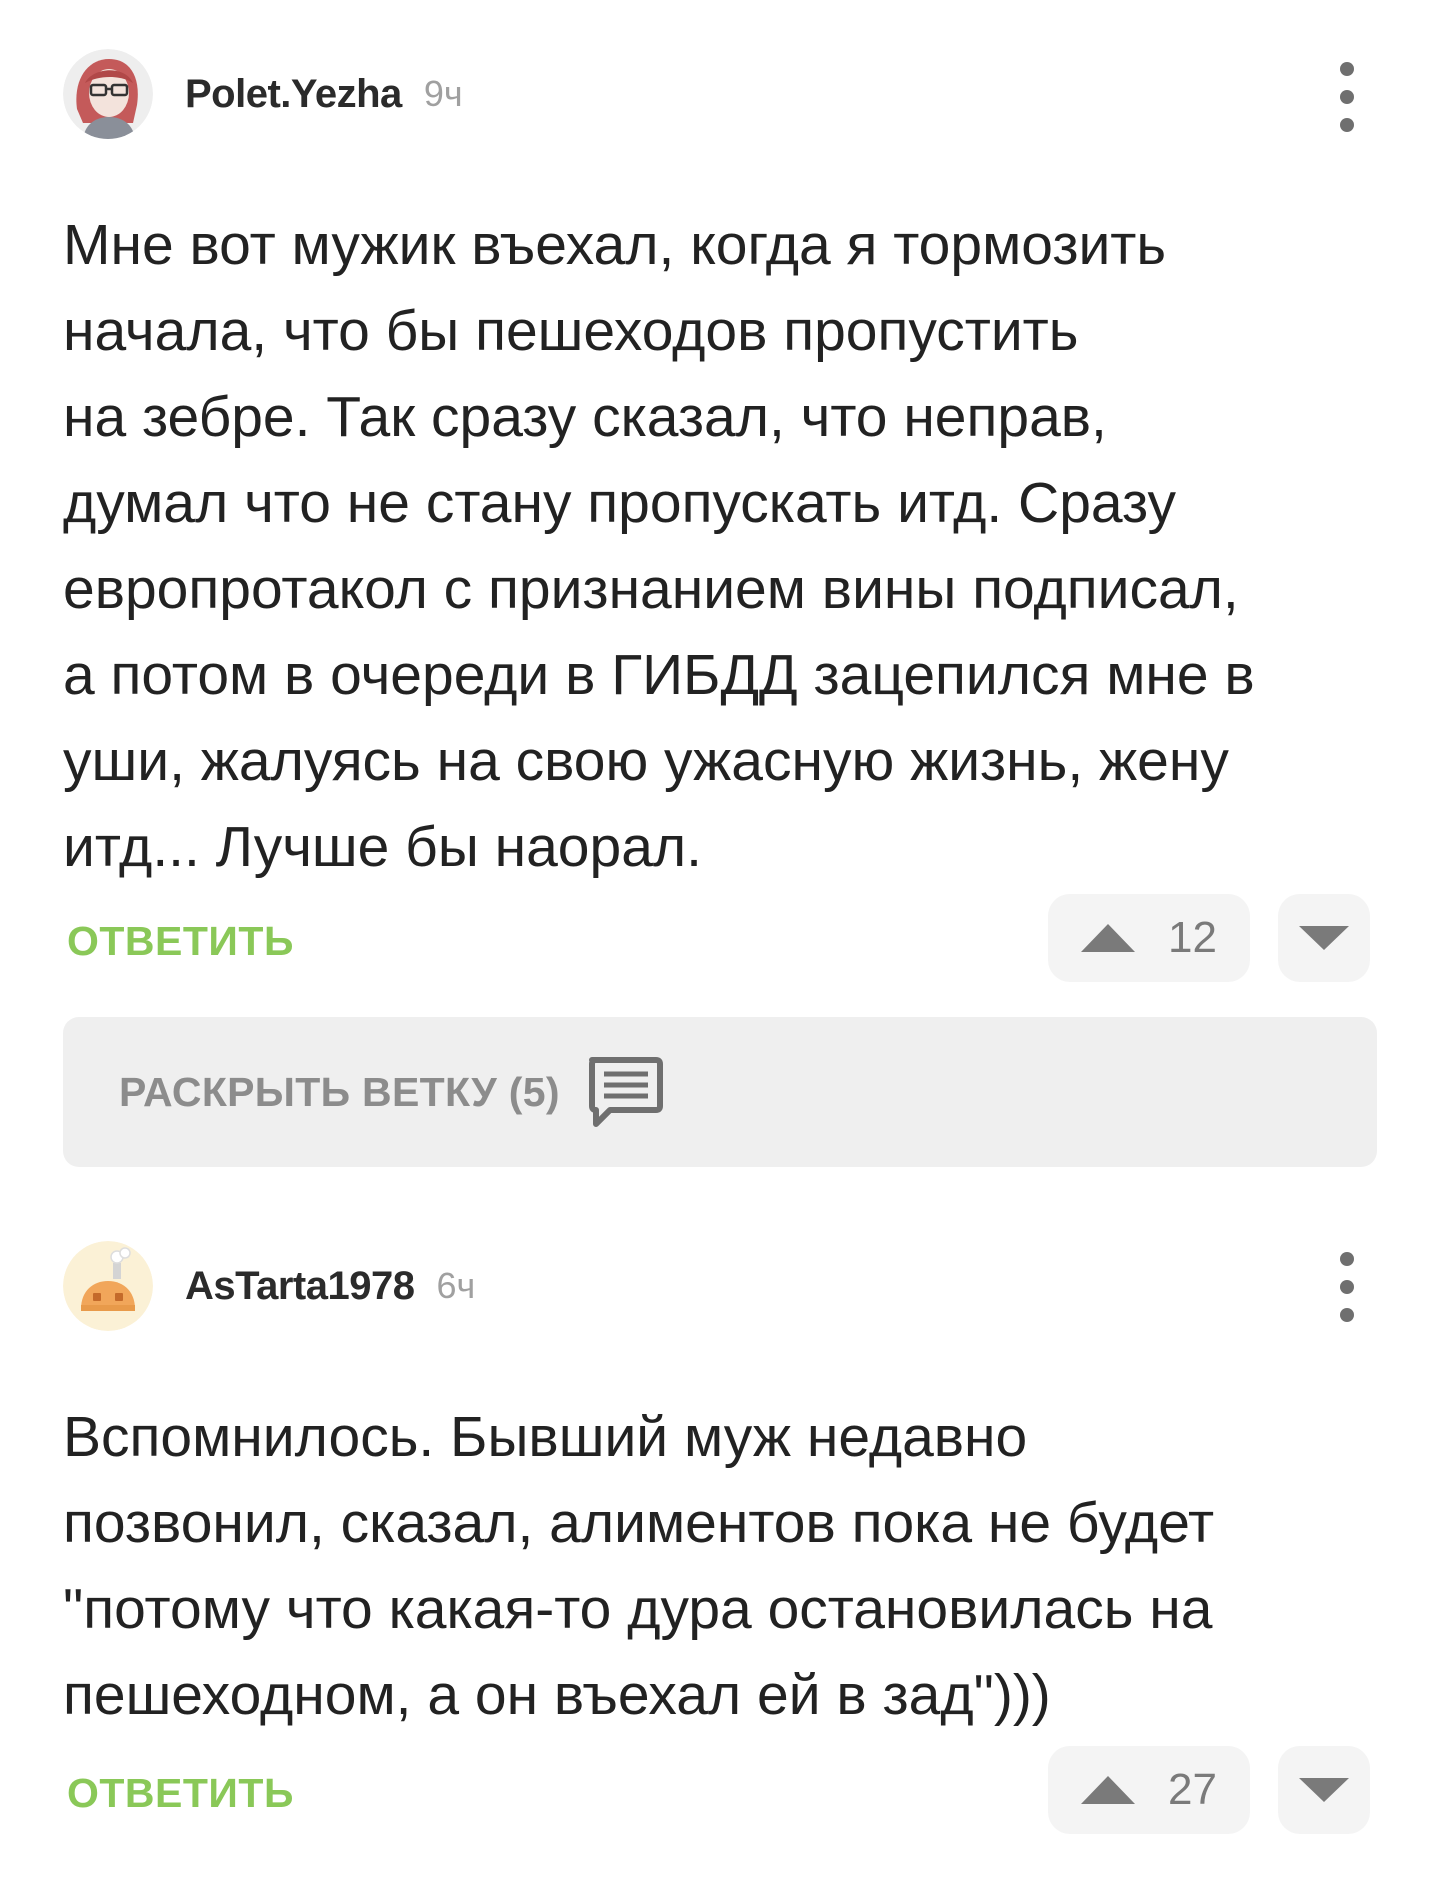 The width and height of the screenshot is (1440, 1903). What do you see at coordinates (625, 1092) in the screenshot?
I see `comment-icon` at bounding box center [625, 1092].